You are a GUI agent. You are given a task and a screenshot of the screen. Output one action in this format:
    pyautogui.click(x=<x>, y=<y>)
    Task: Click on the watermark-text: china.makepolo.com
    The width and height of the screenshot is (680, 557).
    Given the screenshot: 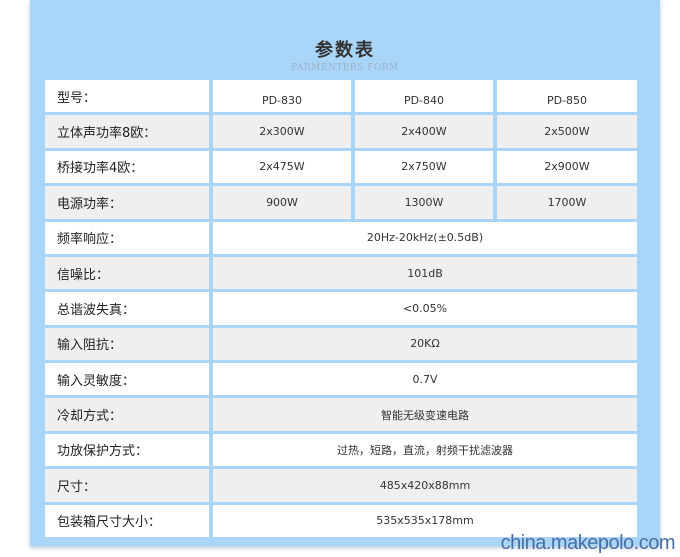 What is the action you would take?
    pyautogui.click(x=588, y=543)
    